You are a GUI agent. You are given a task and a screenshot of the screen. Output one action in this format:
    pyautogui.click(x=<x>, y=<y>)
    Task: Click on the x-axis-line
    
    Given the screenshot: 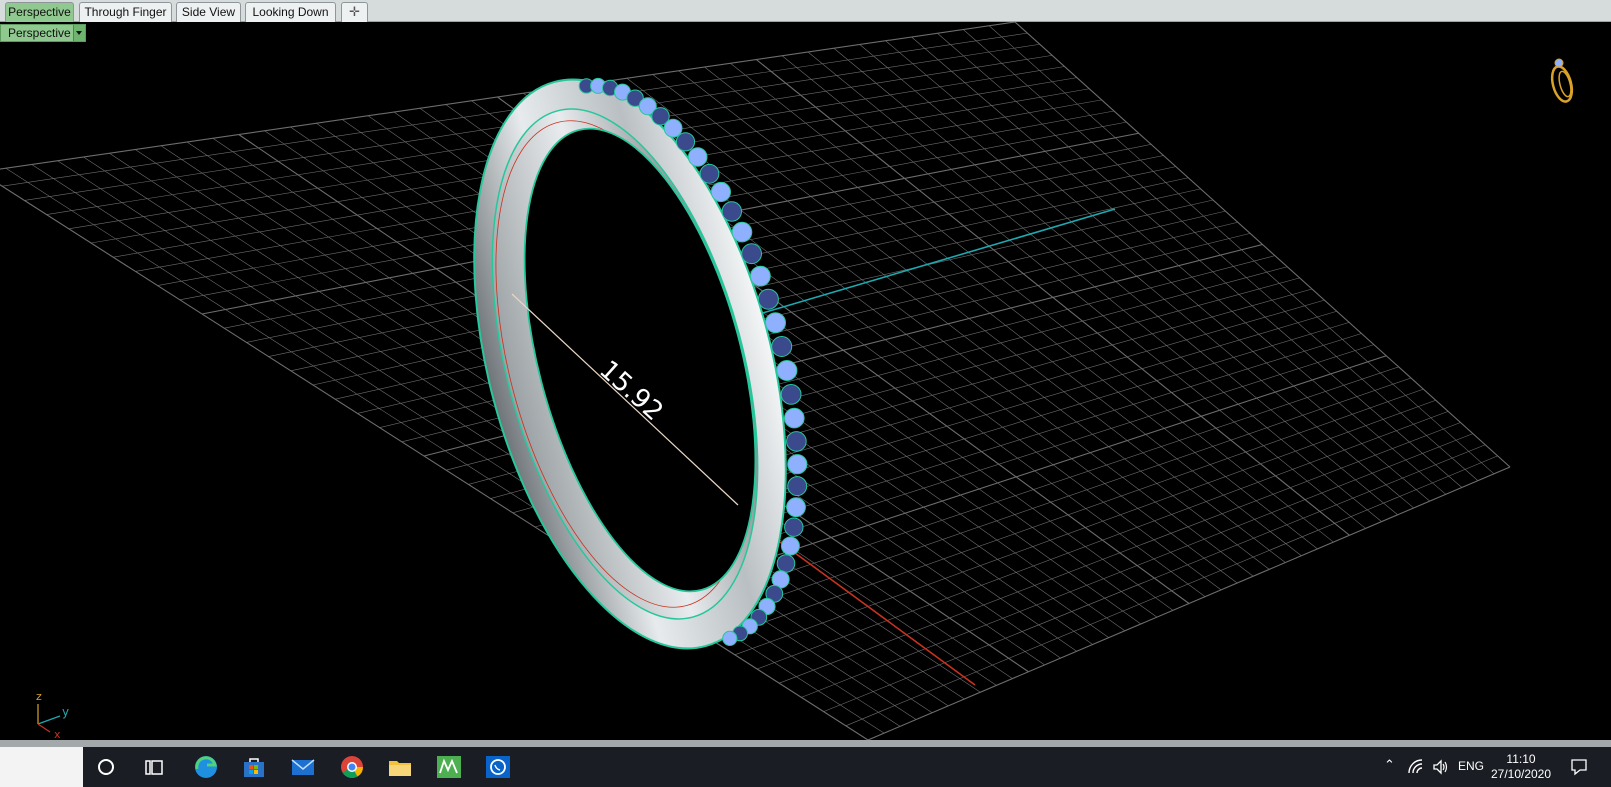 What is the action you would take?
    pyautogui.click(x=877, y=613)
    